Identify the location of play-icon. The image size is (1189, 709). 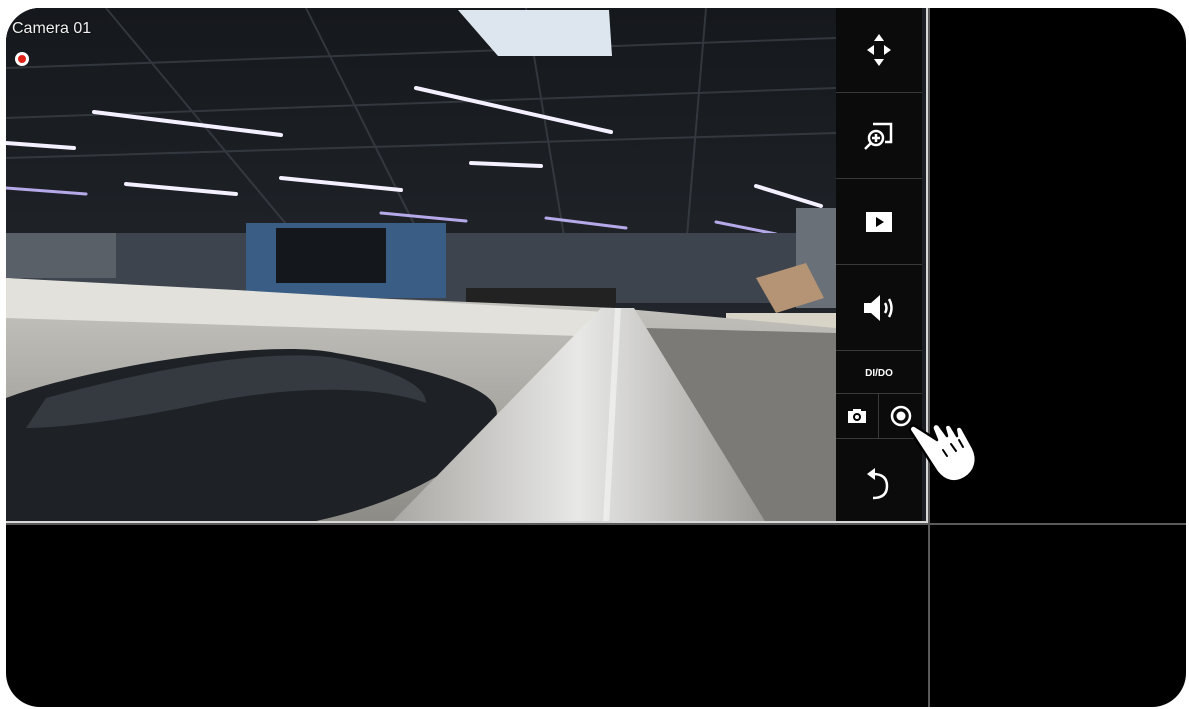
(879, 222).